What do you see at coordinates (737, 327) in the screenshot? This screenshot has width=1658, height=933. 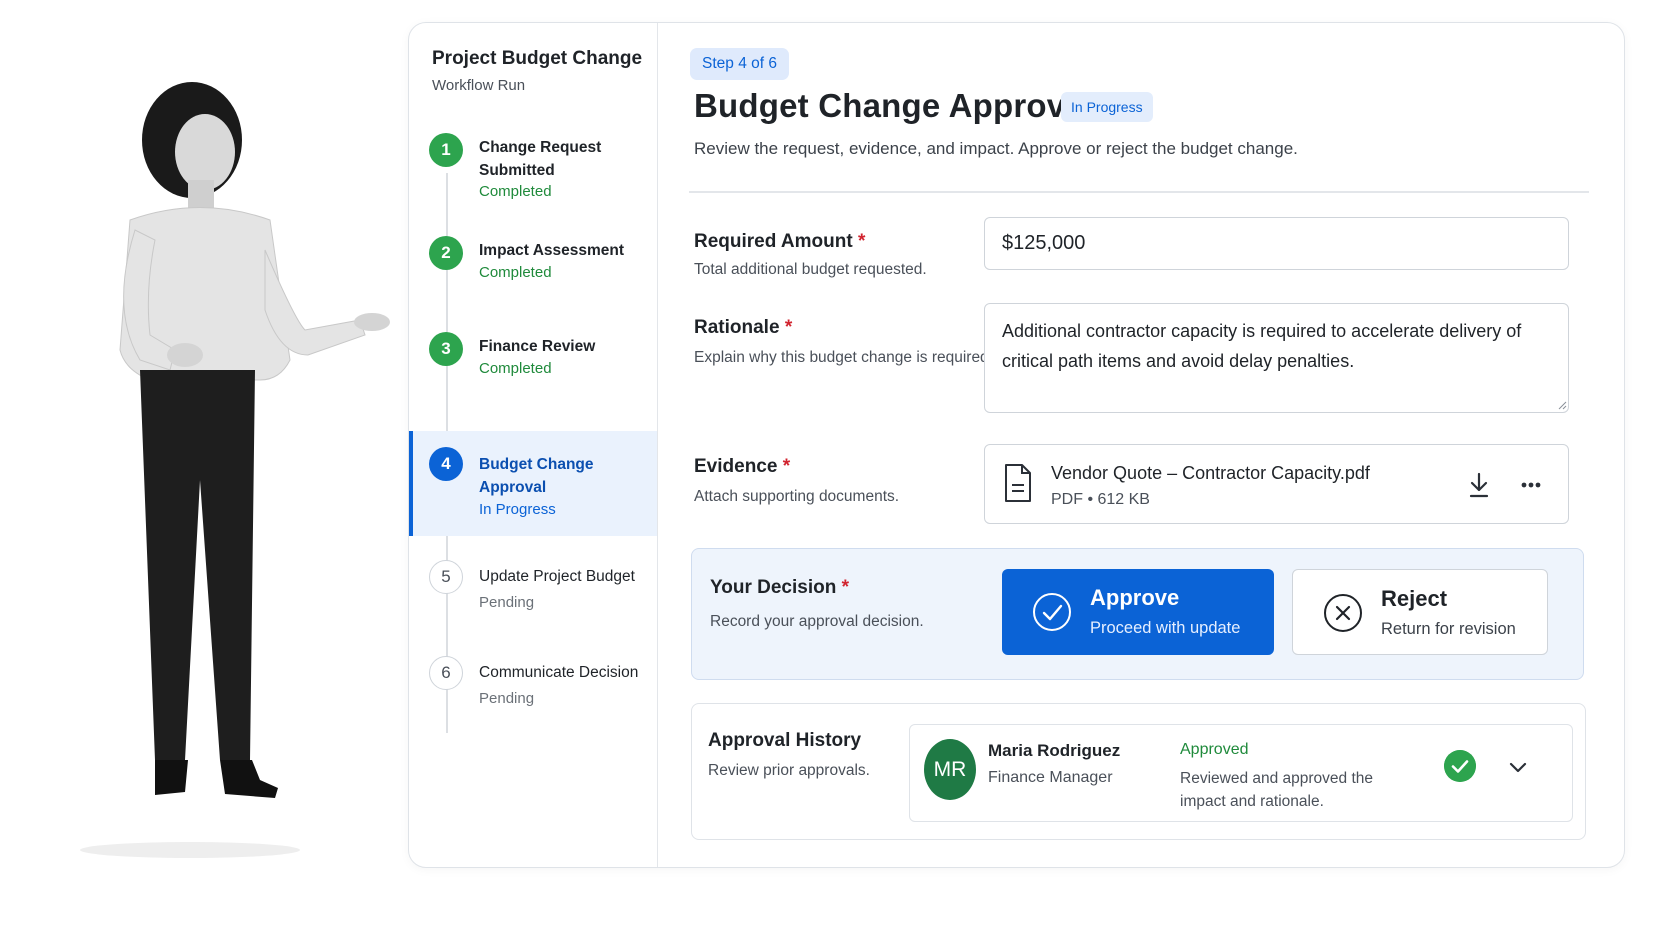 I see `rationale-label-text: Rationale` at bounding box center [737, 327].